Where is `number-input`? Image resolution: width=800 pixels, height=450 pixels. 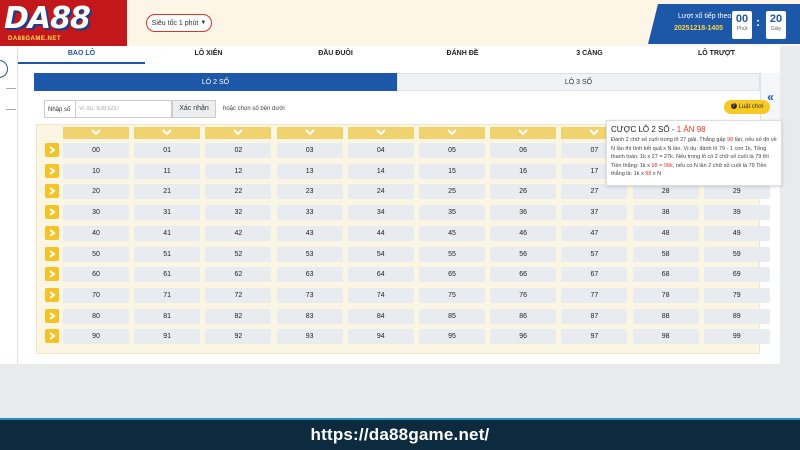
number-input is located at coordinates (123, 109).